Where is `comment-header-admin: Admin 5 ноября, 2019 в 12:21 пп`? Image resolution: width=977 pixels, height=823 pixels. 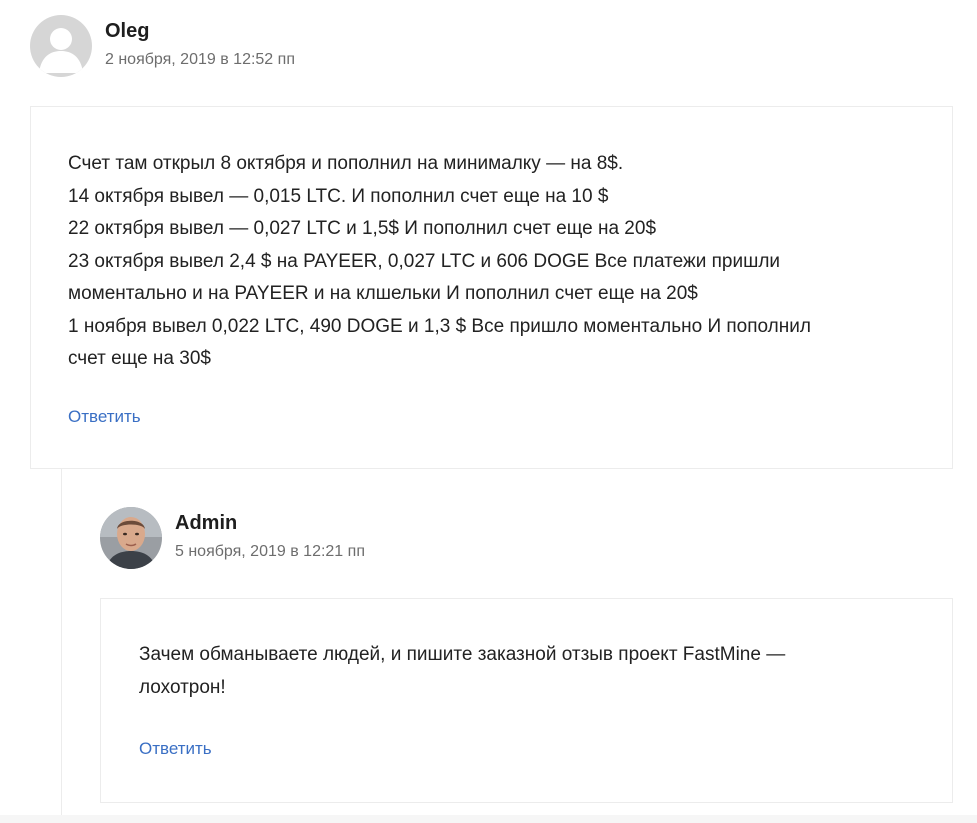
comment-header-admin: Admin 5 ноября, 2019 в 12:21 пп is located at coordinates (400, 538).